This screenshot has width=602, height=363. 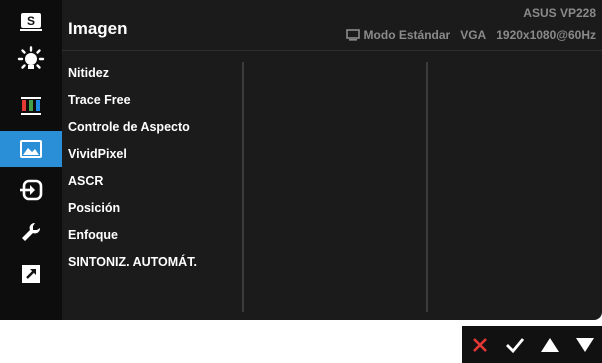 I want to click on triangle-up-icon, so click(x=549, y=344).